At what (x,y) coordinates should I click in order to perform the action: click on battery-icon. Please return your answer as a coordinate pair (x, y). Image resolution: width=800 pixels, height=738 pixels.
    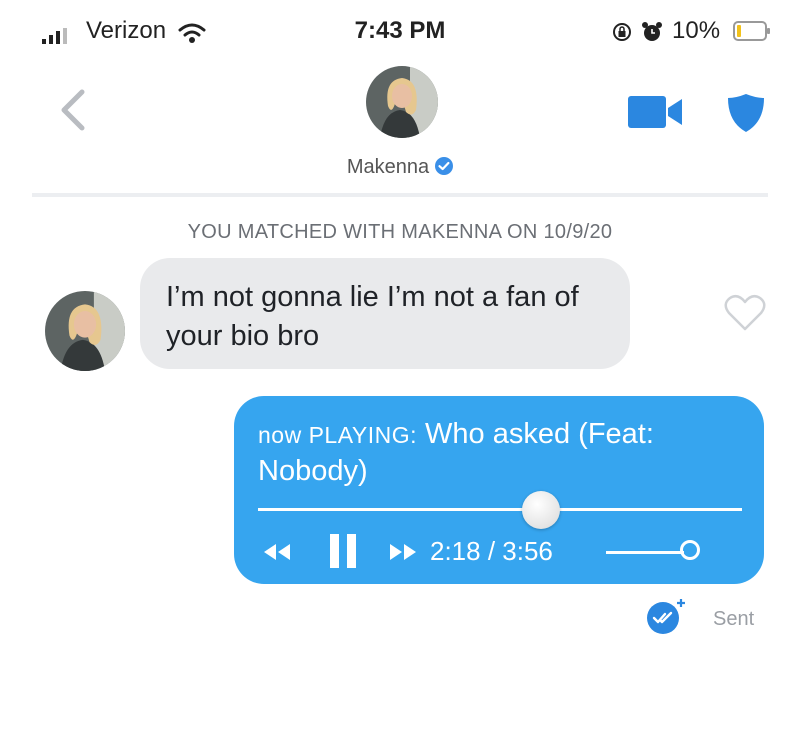
    Looking at the image, I should click on (751, 31).